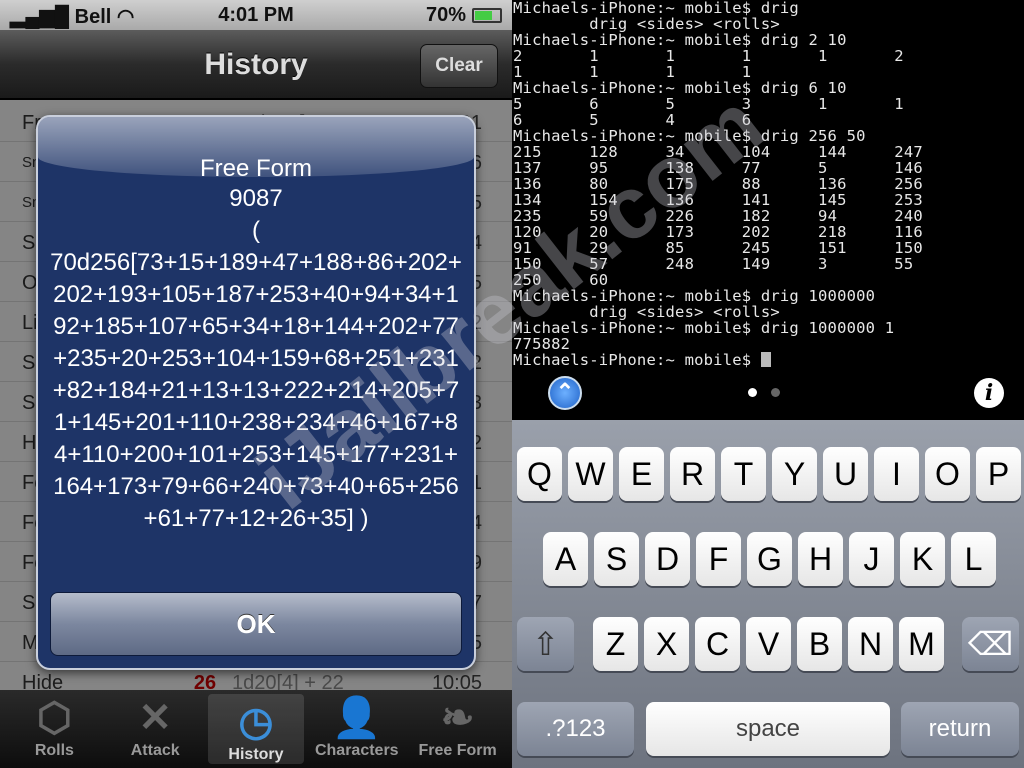  What do you see at coordinates (256, 65) in the screenshot?
I see `nav-bar: History Clear` at bounding box center [256, 65].